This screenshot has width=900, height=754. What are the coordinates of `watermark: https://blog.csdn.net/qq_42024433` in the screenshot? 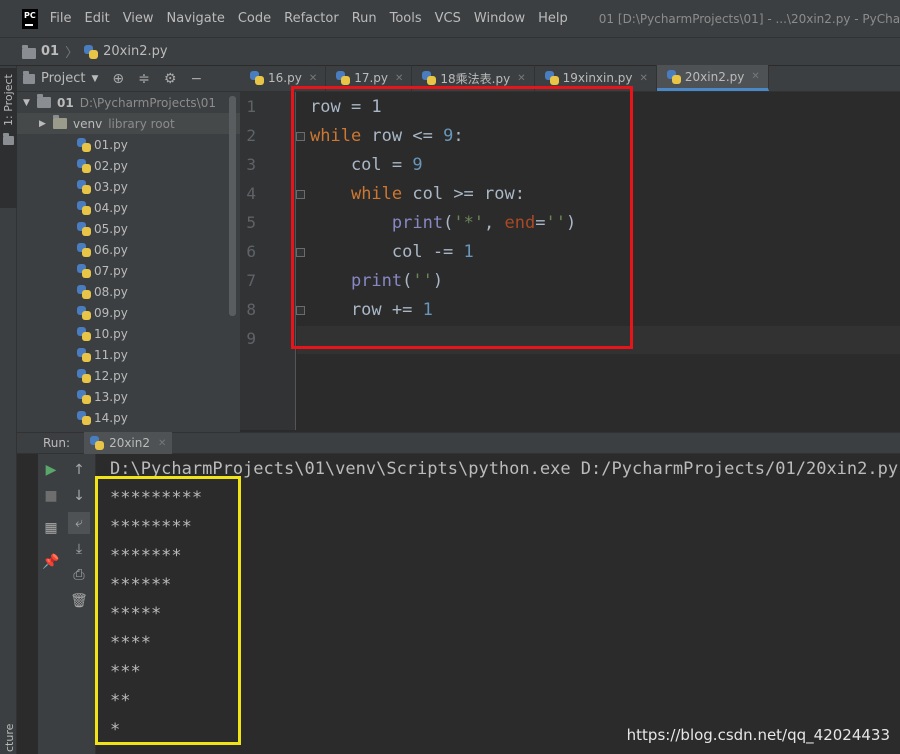 It's located at (758, 735).